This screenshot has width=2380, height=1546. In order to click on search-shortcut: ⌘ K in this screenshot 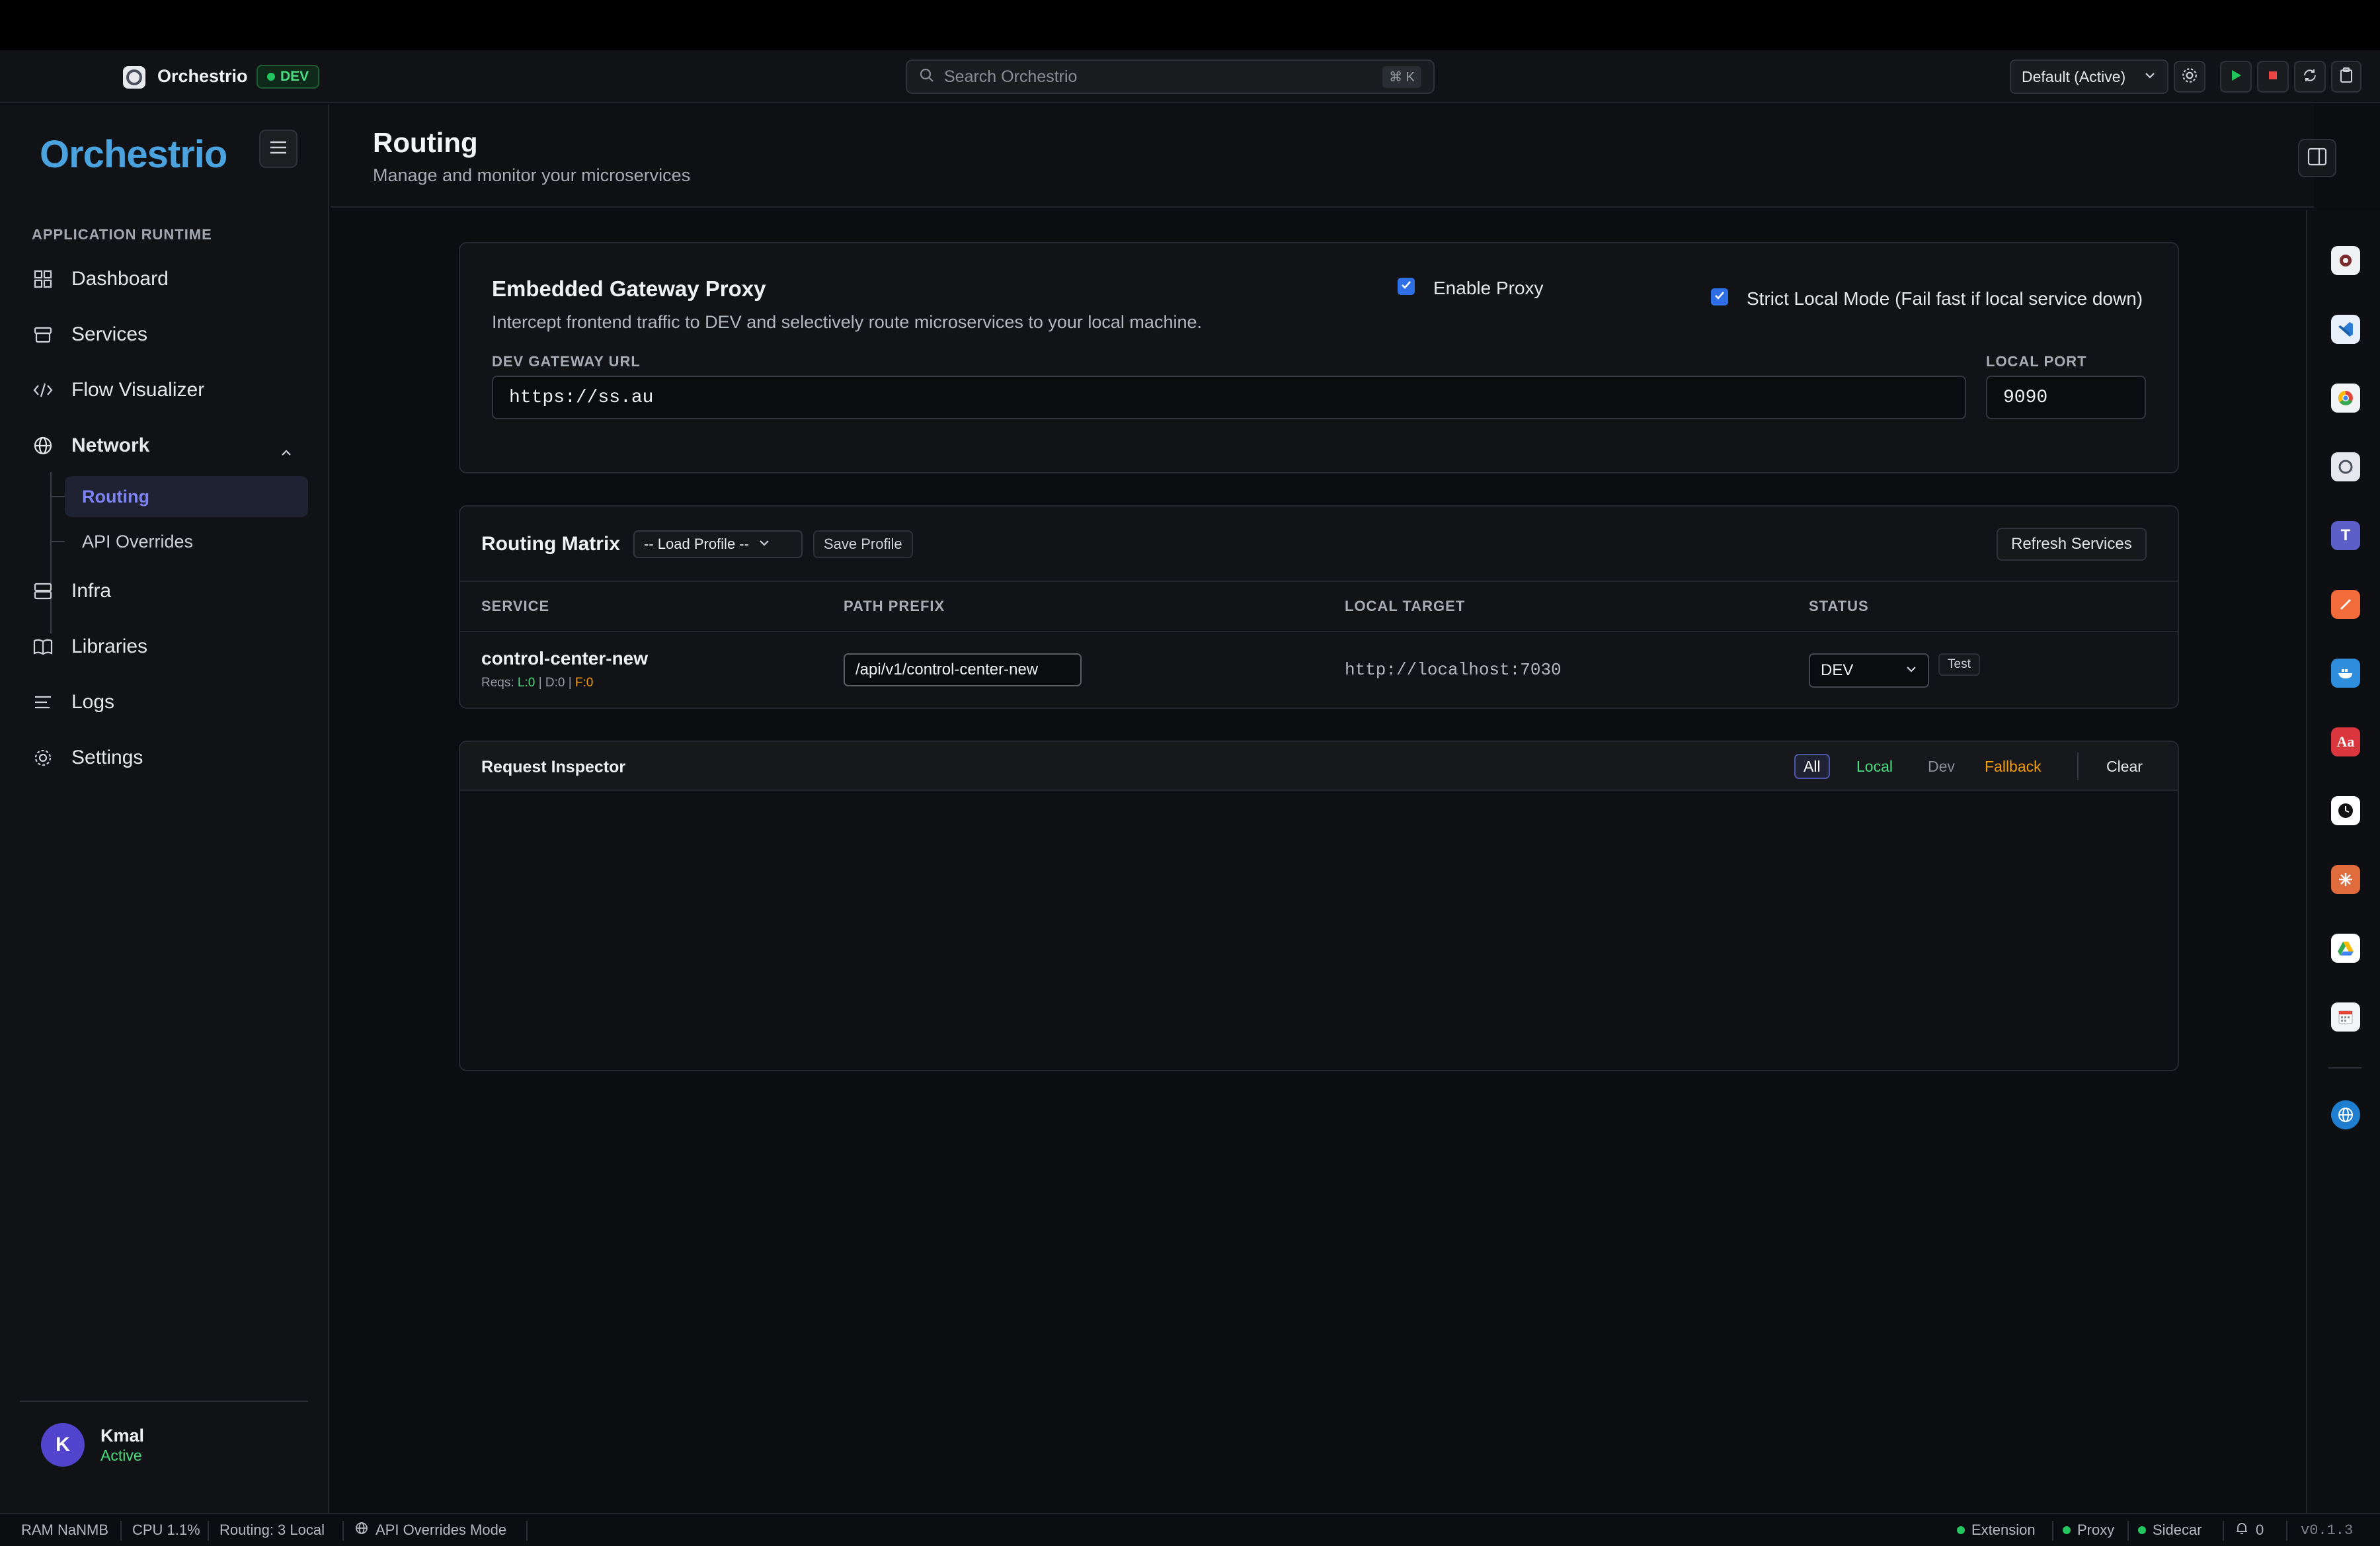, I will do `click(1401, 76)`.